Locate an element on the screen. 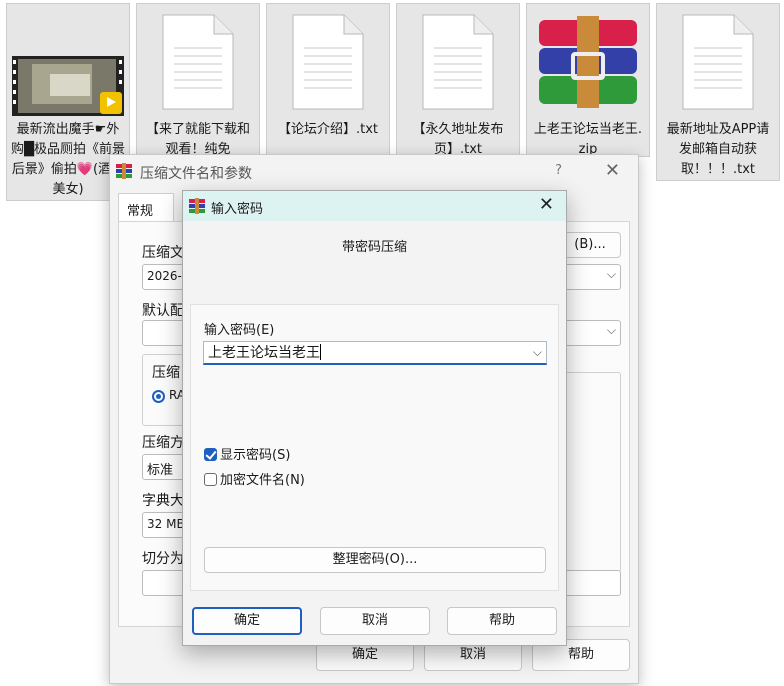 This screenshot has height=686, width=784. parent-title: 压缩文件名和参数 is located at coordinates (196, 174).